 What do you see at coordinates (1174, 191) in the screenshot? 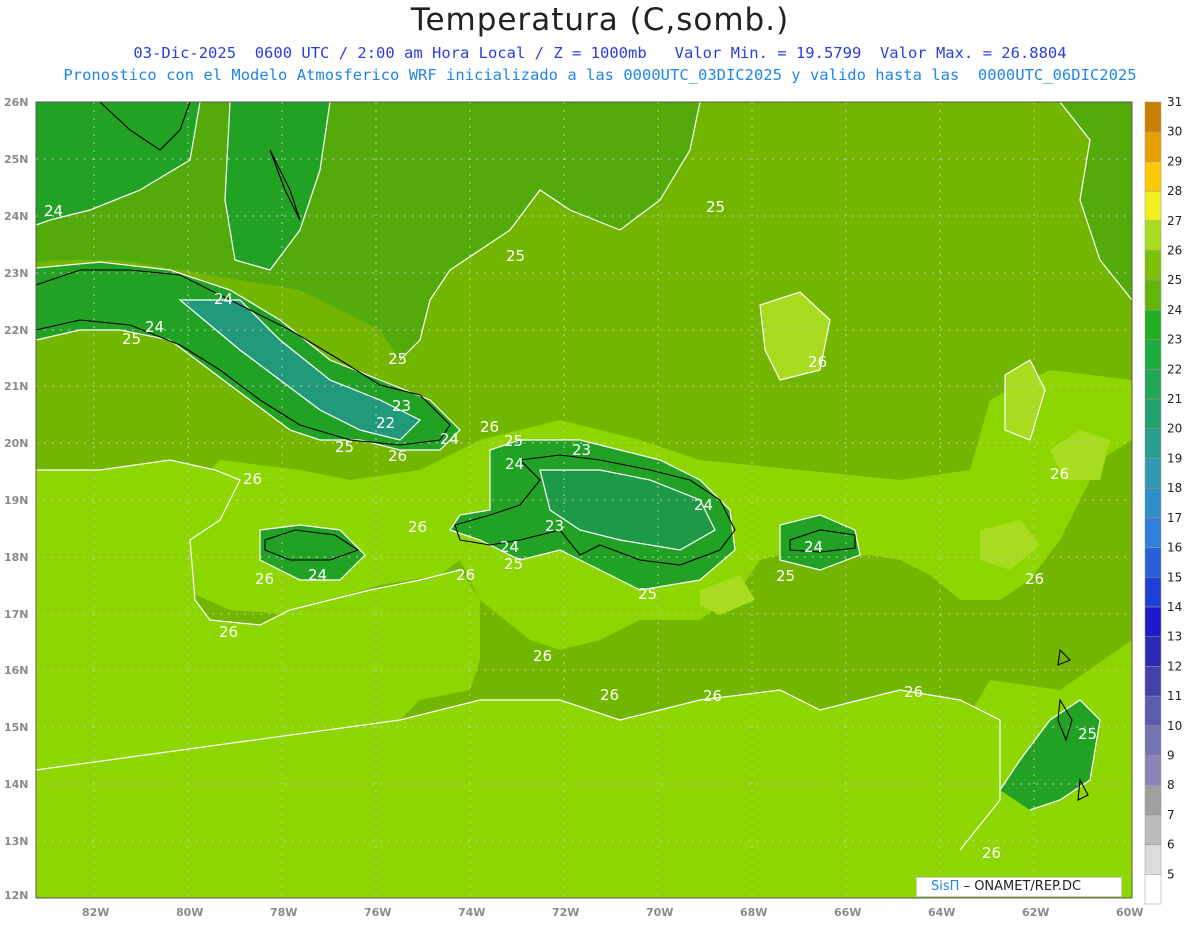
I see `colorbar-label: 28` at bounding box center [1174, 191].